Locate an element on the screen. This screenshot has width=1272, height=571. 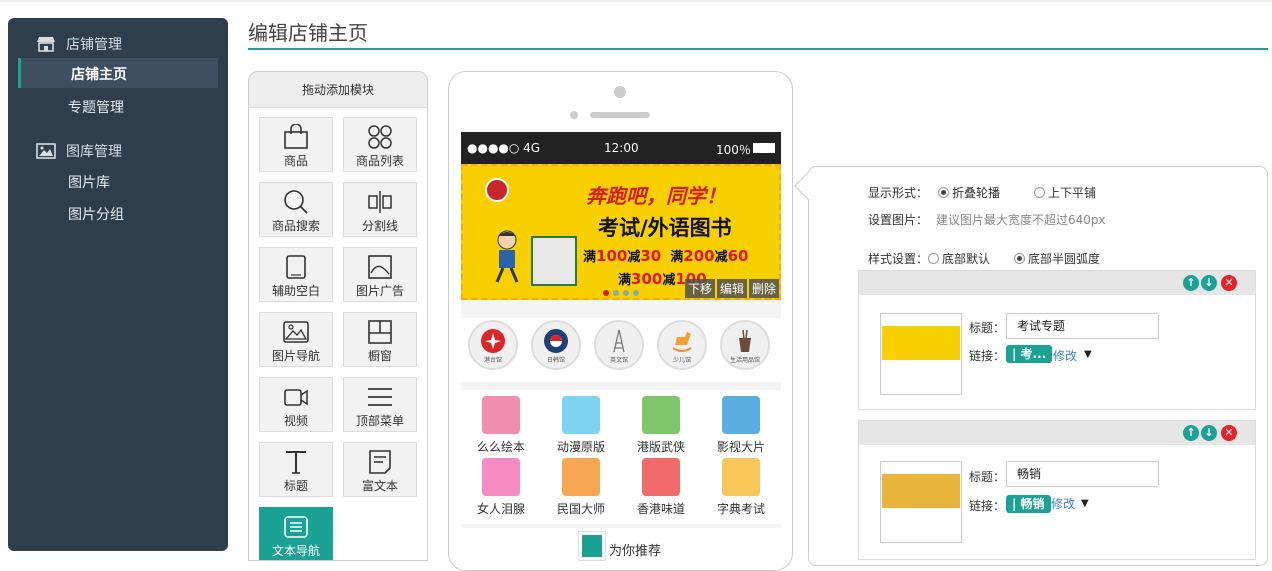
module-image-ad: 图片广告 is located at coordinates (380, 274).